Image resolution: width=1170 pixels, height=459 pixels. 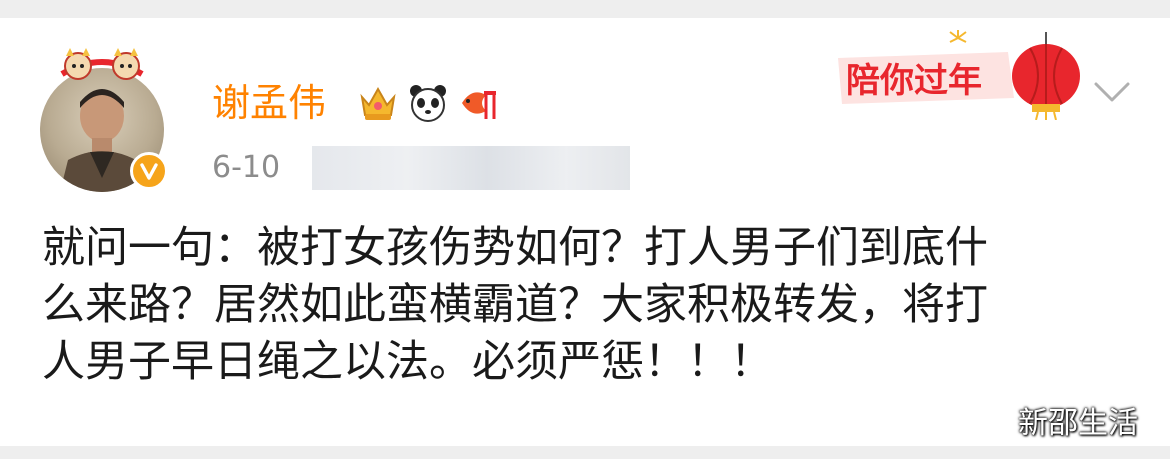 I want to click on lantern-icon, so click(x=1046, y=76).